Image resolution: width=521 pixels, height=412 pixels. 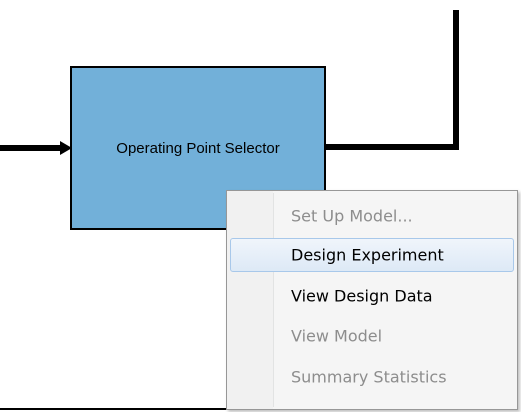 What do you see at coordinates (114, 409) in the screenshot?
I see `bottom-signal-line` at bounding box center [114, 409].